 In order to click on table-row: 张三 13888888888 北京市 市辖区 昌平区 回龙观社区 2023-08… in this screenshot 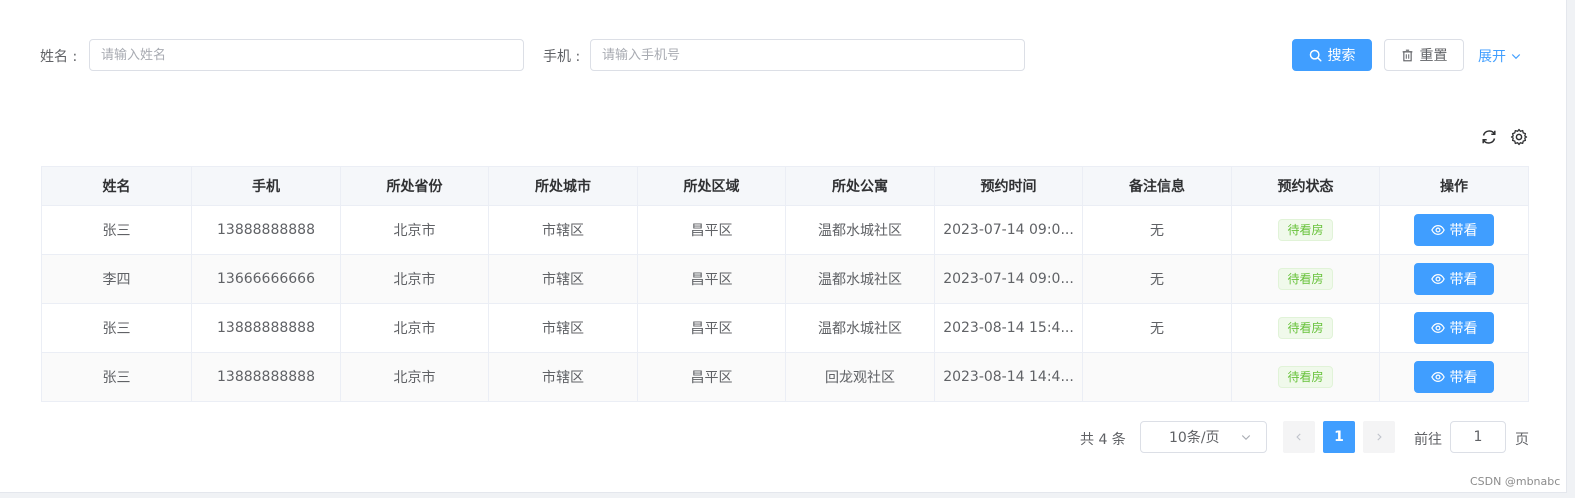, I will do `click(785, 377)`.